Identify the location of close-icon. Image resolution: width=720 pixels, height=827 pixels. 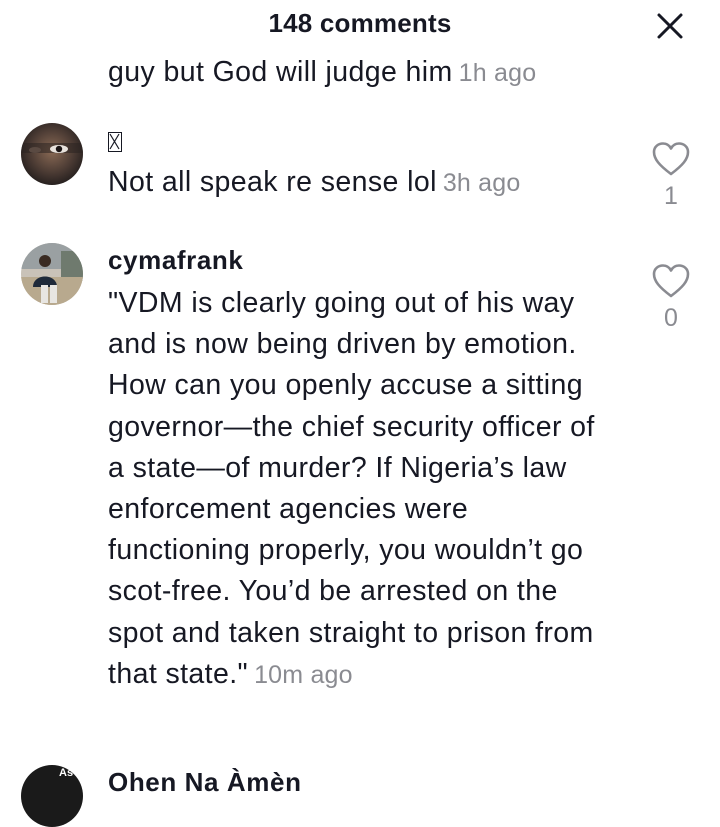
(670, 26).